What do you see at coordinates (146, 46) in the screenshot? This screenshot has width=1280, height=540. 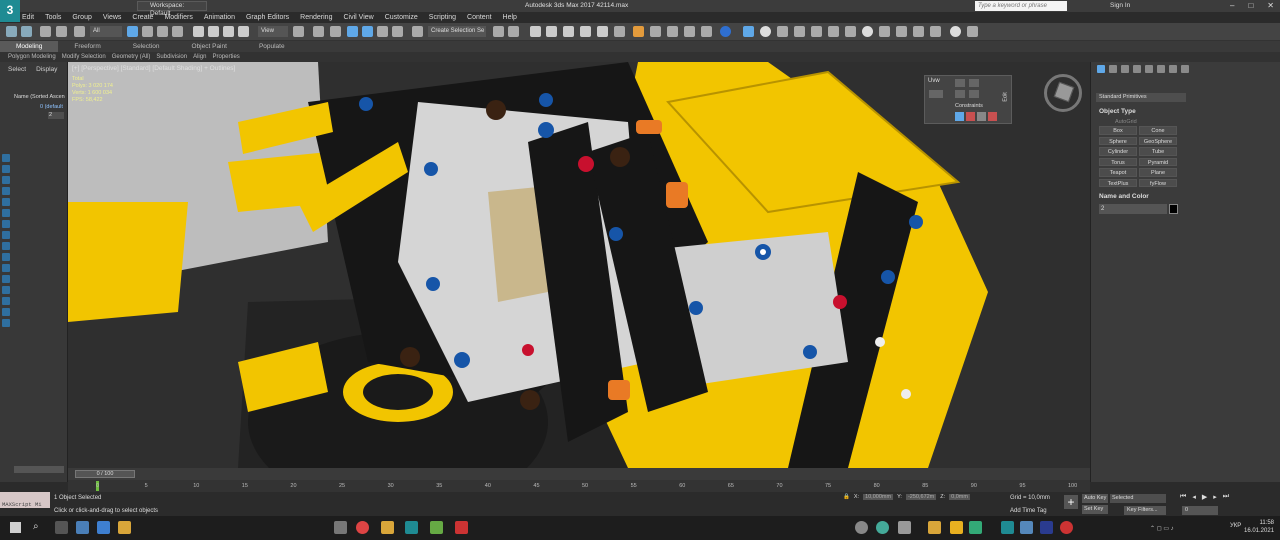 I see `tab-selection: Selection` at bounding box center [146, 46].